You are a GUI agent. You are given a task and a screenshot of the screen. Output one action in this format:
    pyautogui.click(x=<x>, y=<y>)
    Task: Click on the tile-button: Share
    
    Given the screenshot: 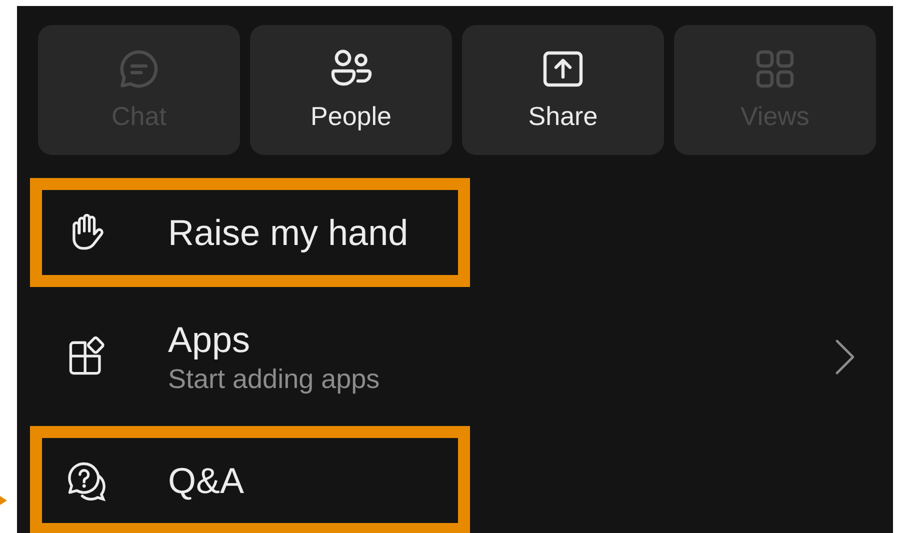 What is the action you would take?
    pyautogui.click(x=563, y=90)
    